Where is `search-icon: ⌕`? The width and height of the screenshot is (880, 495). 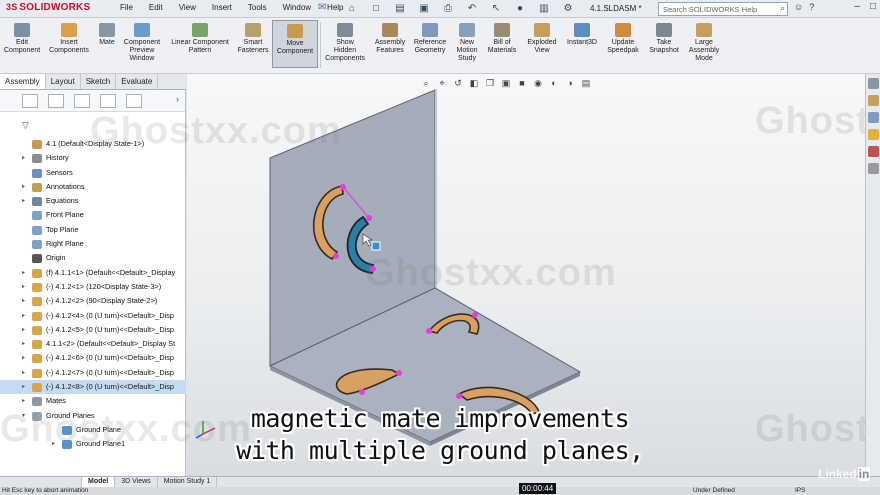
search-icon: ⌕ is located at coordinates (782, 8).